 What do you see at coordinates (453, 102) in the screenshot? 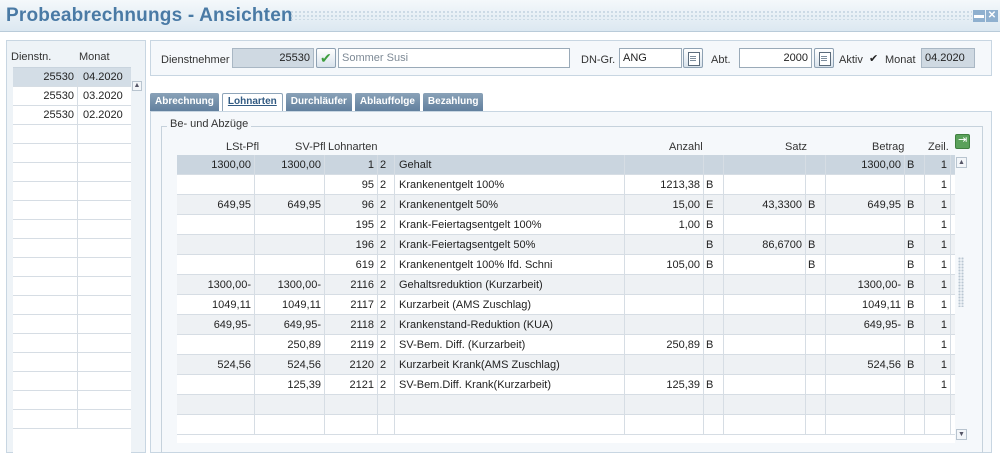
I see `tab-bezahlung: Bezahlung` at bounding box center [453, 102].